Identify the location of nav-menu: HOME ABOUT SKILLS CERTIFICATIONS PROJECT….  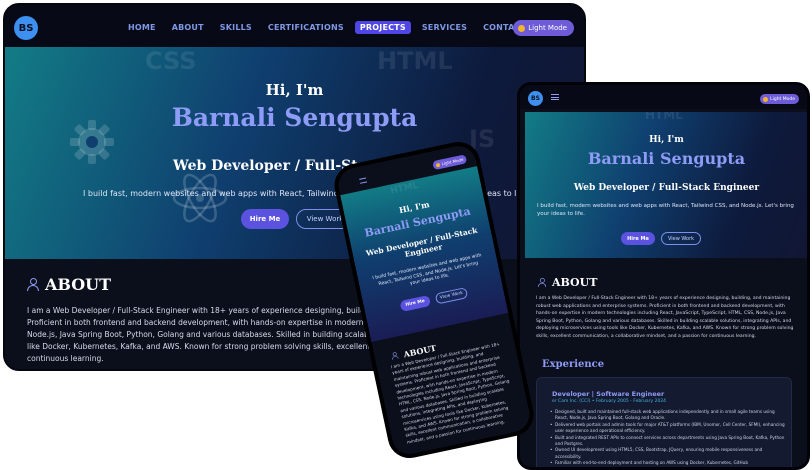
(330, 27).